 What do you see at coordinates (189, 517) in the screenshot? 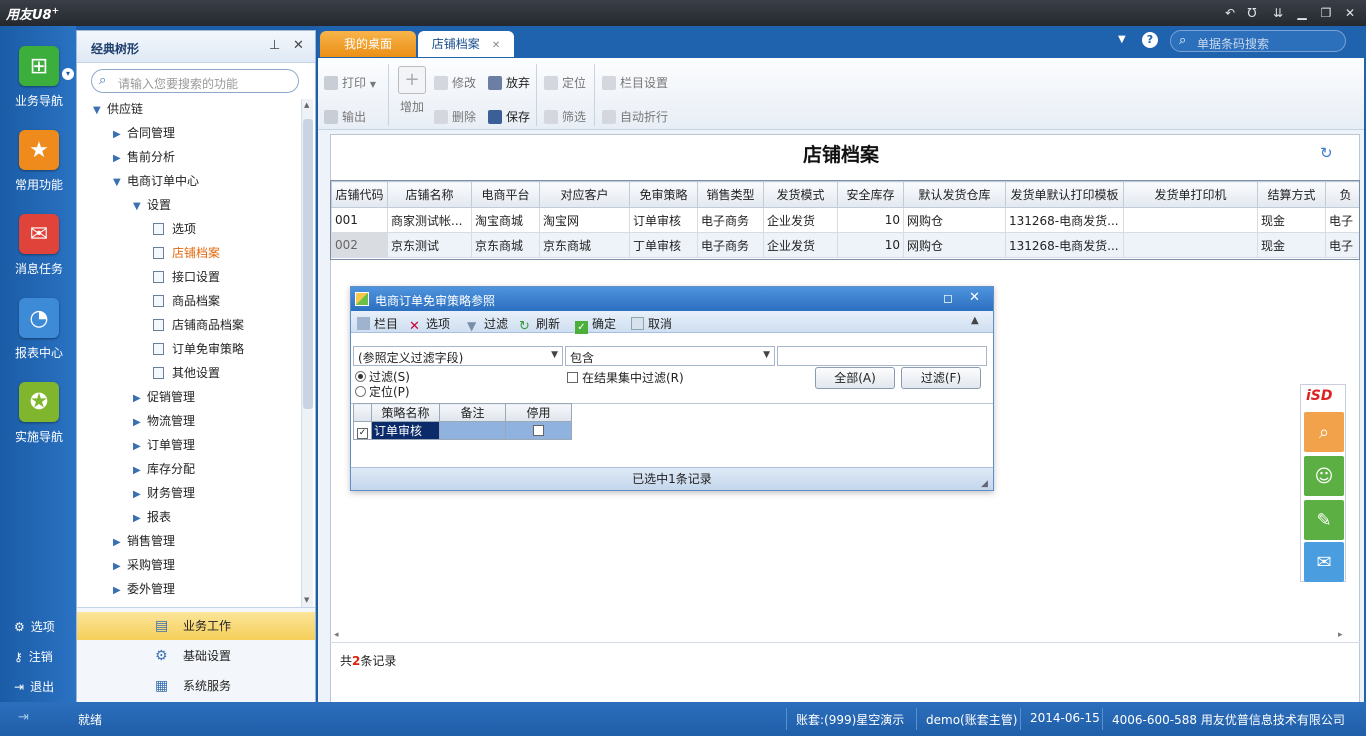
I see `tree-item: ▶ 报表` at bounding box center [189, 517].